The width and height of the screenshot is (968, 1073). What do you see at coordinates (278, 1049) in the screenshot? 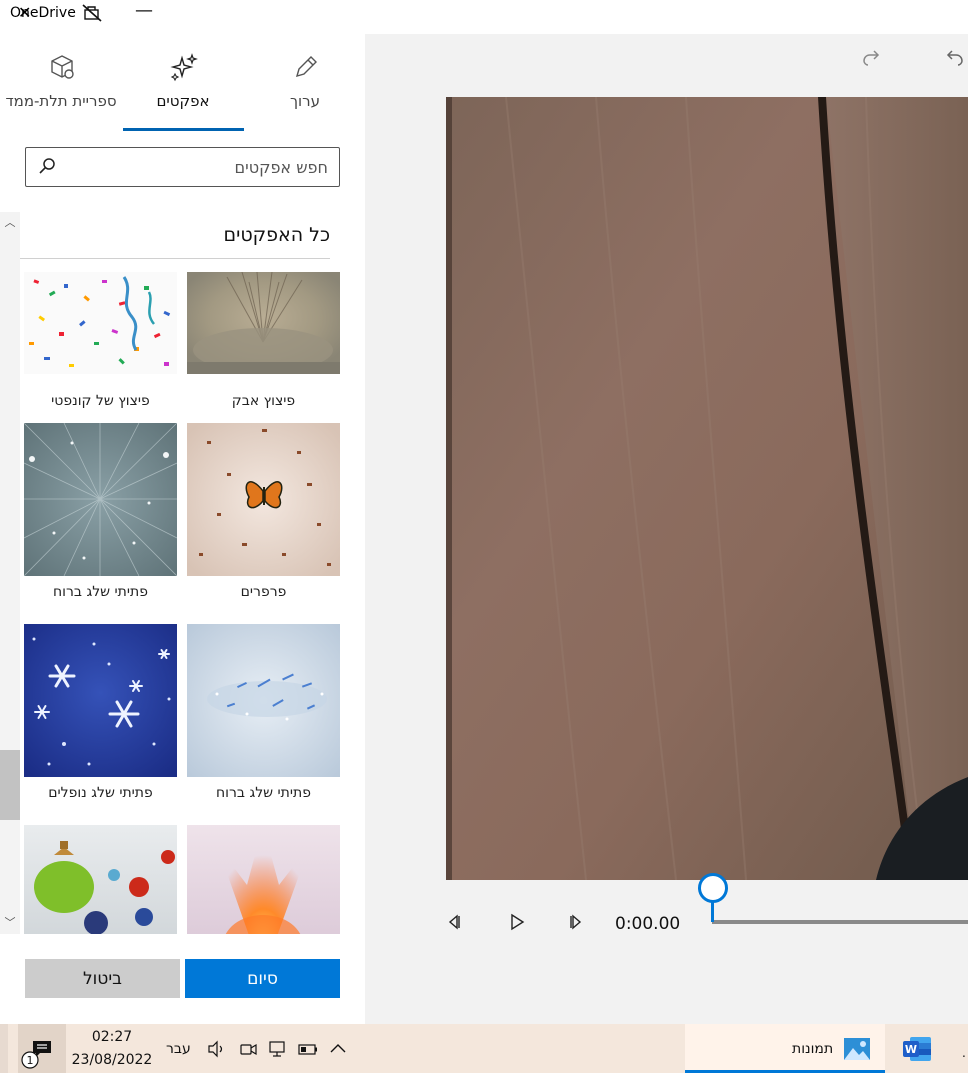
I see `network-icon` at bounding box center [278, 1049].